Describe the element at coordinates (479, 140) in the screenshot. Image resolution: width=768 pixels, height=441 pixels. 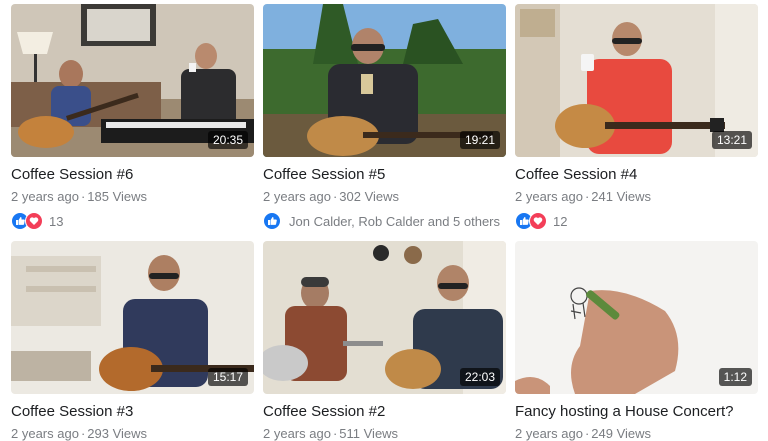
I see `video-duration: 19:21` at that location.